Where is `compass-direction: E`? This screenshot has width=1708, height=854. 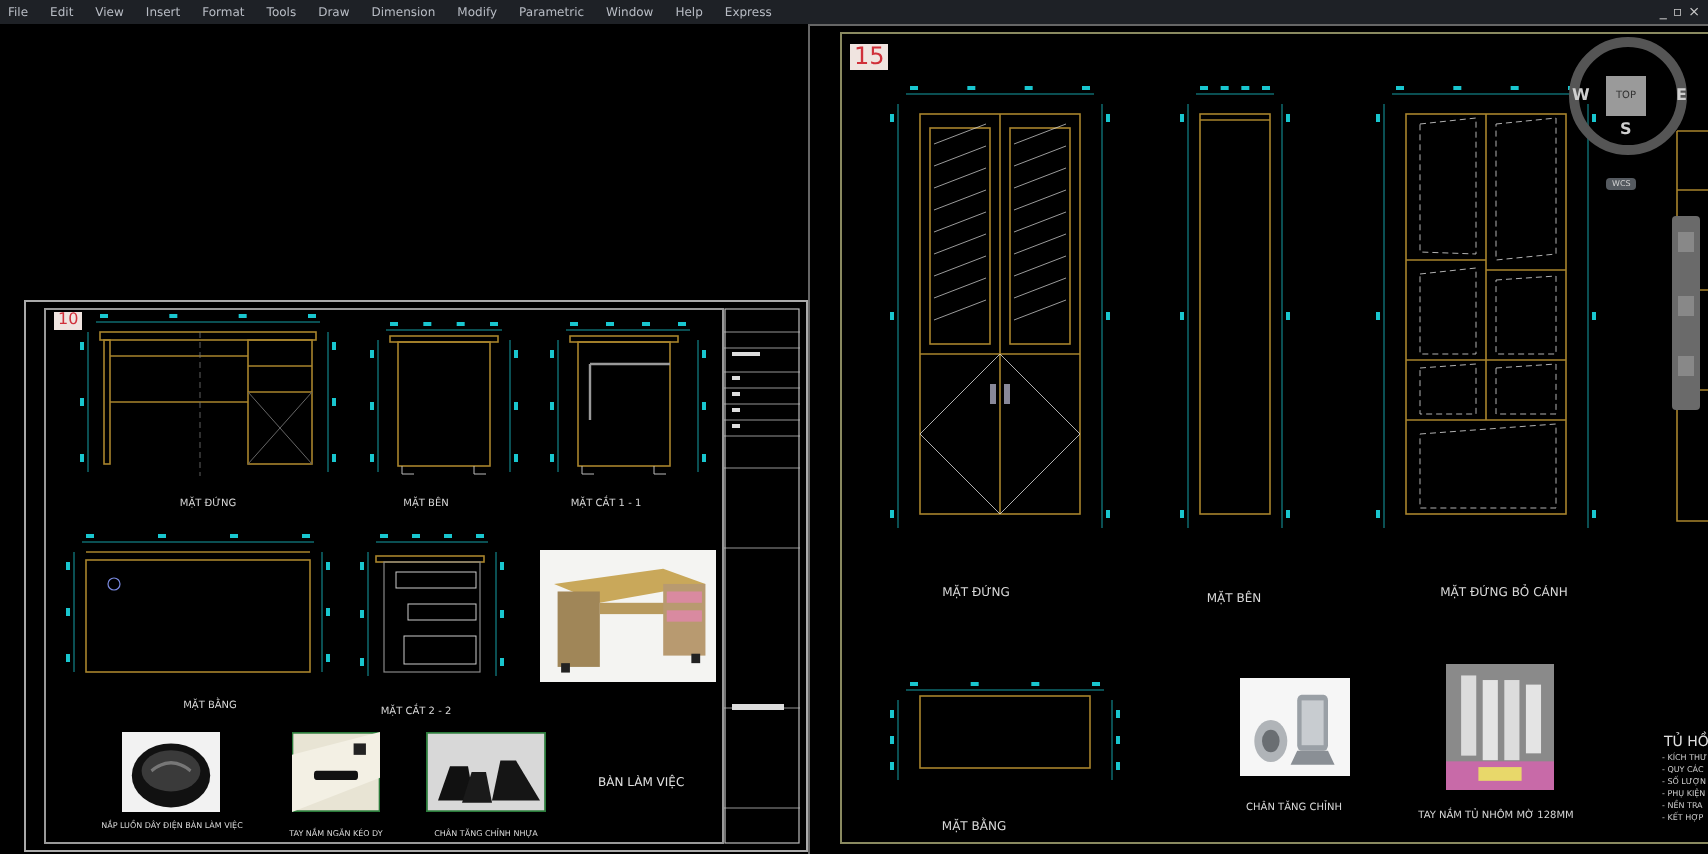
compass-direction: E is located at coordinates (1681, 95).